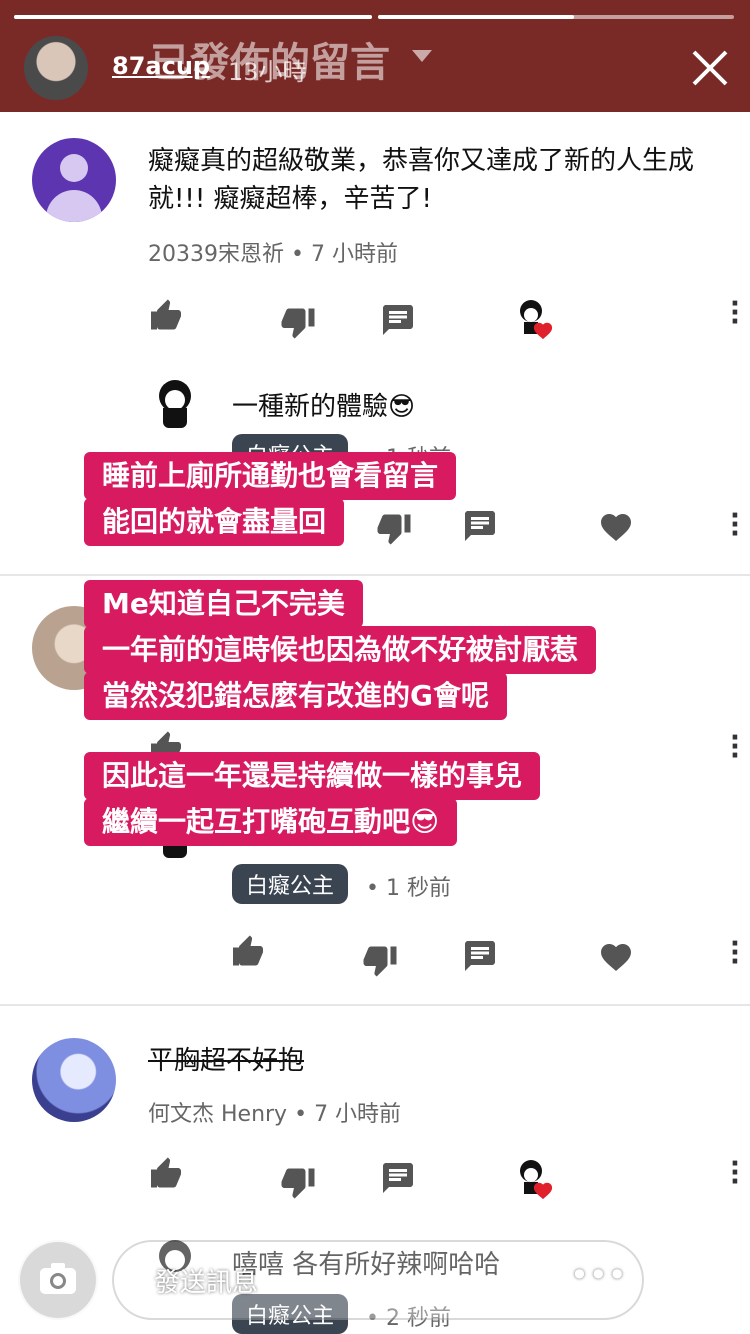  I want to click on camera-icon, so click(58, 1278).